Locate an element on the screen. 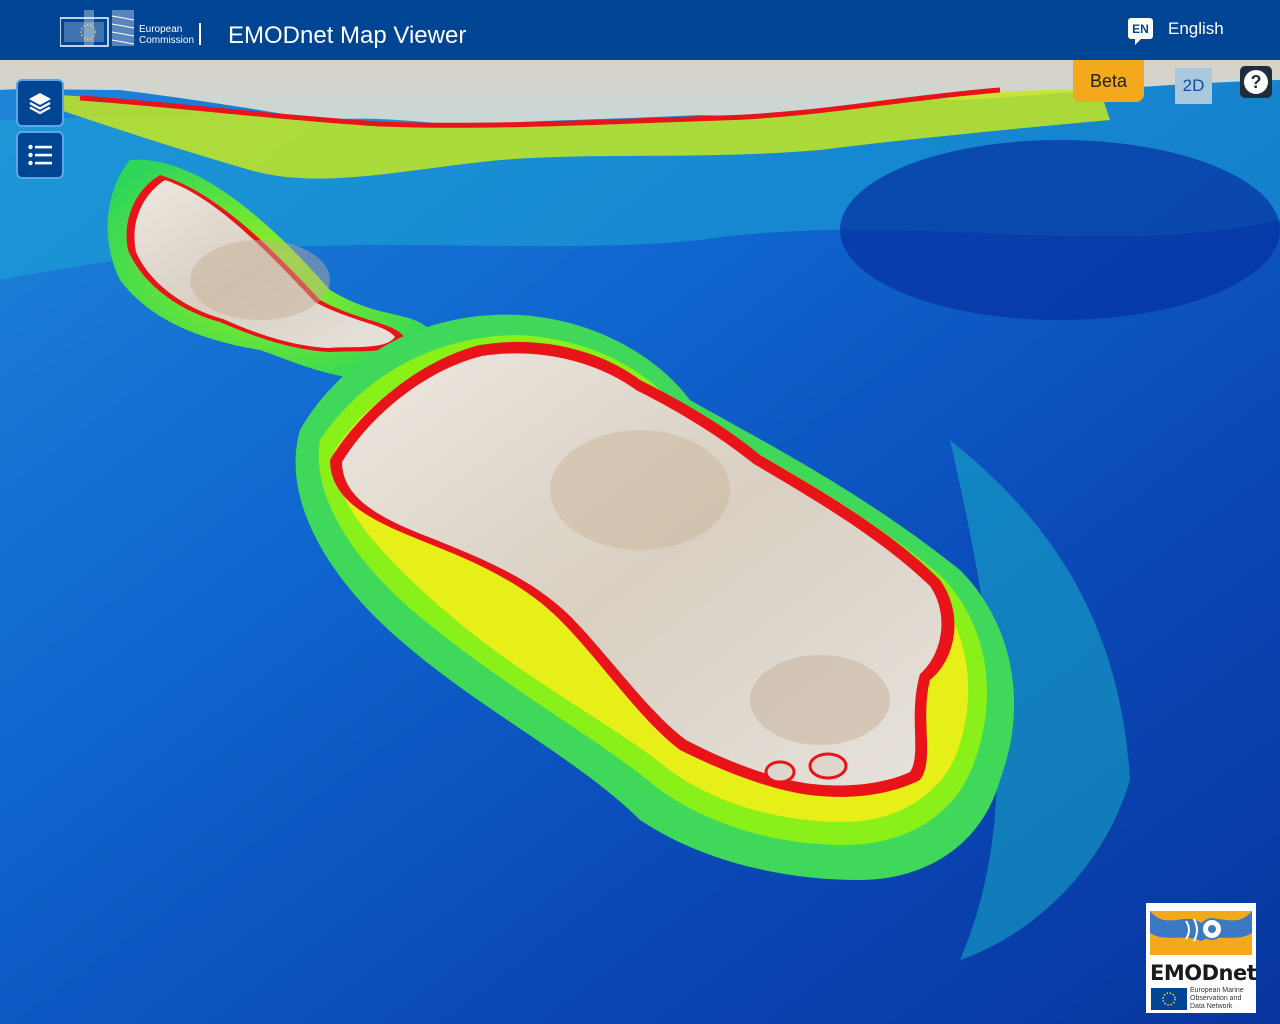 The width and height of the screenshot is (1280, 1024). eu-flag-icon is located at coordinates (1169, 999).